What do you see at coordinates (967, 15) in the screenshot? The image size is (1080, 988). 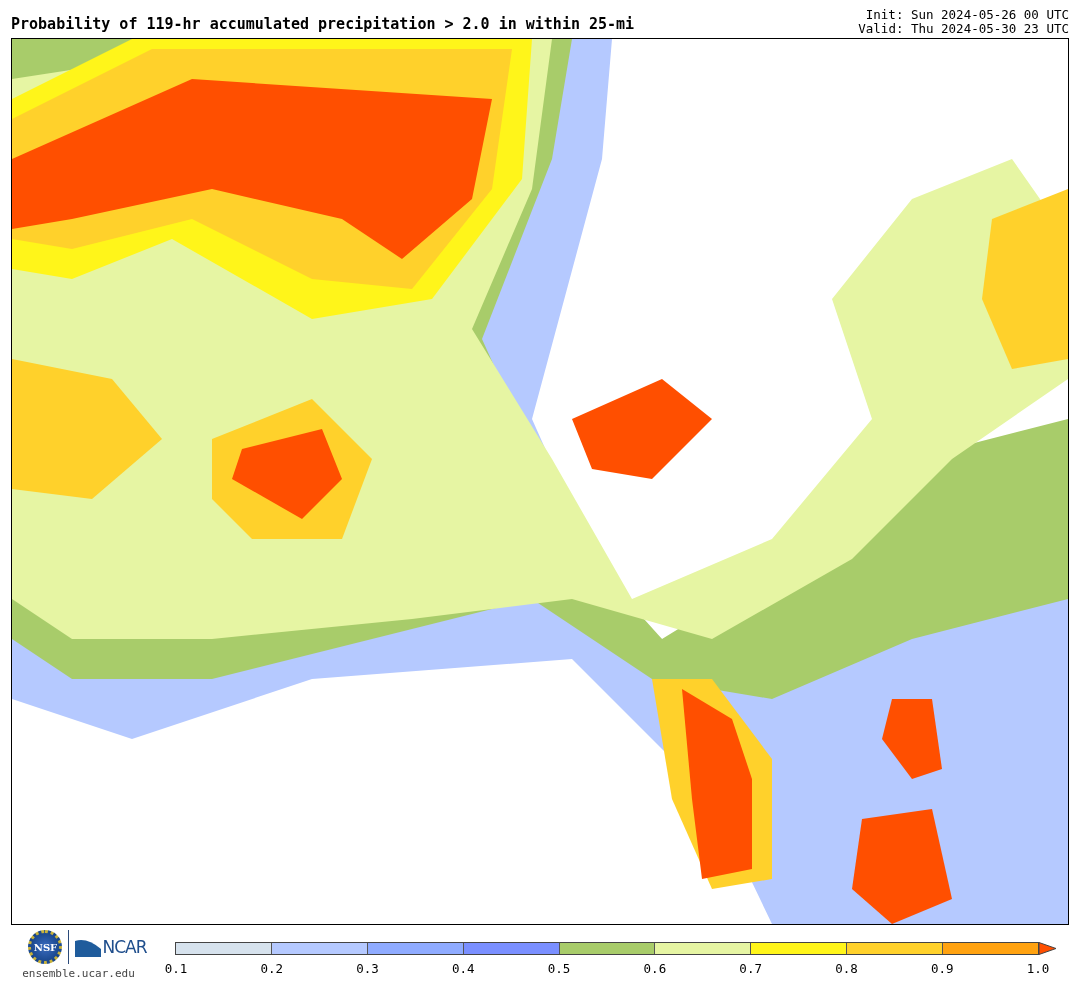 I see `init-time: Init: Sun 2024-05-26 00 UTC` at bounding box center [967, 15].